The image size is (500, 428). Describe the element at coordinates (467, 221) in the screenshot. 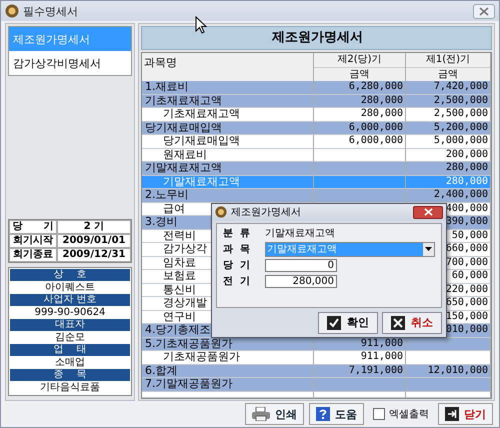

I see `amount-cell: 390,000` at that location.